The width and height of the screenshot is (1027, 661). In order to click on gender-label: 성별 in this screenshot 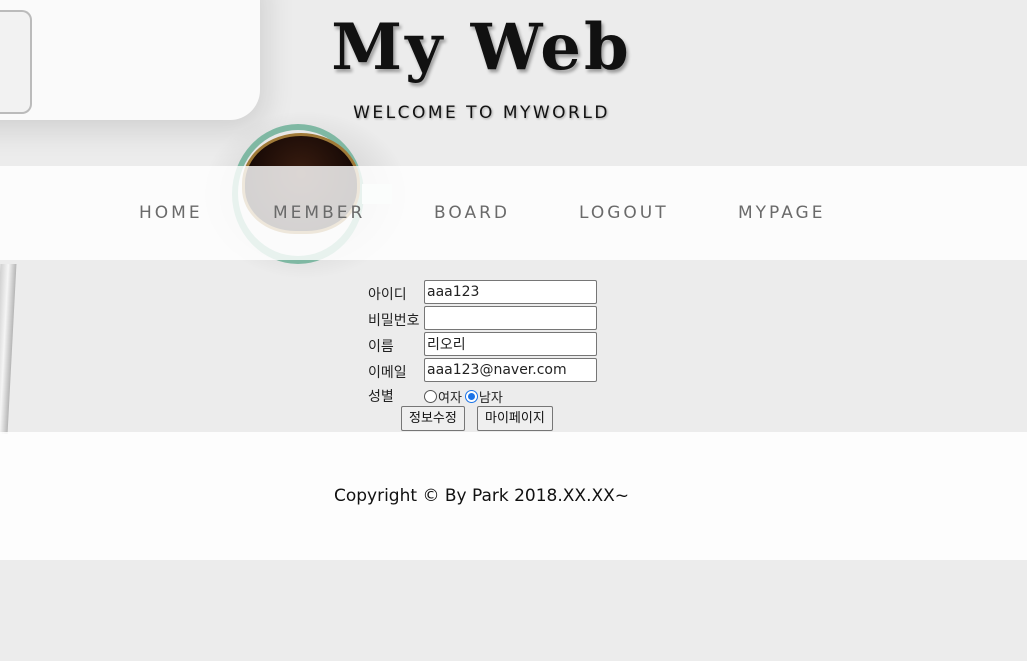, I will do `click(381, 397)`.